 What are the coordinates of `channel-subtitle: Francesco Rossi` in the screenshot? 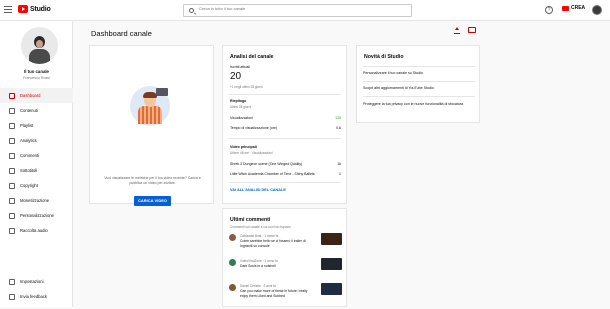 It's located at (36, 78).